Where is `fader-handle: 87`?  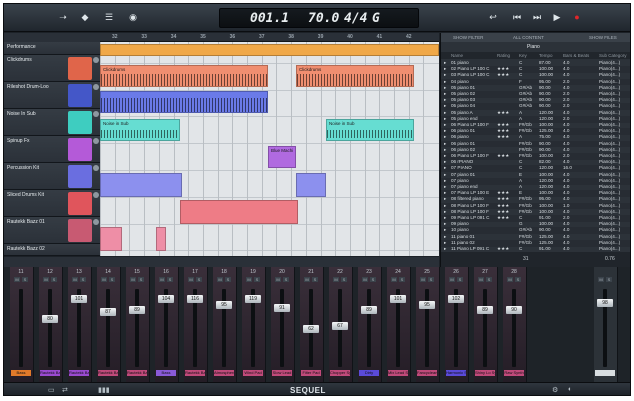 fader-handle: 87 is located at coordinates (108, 311).